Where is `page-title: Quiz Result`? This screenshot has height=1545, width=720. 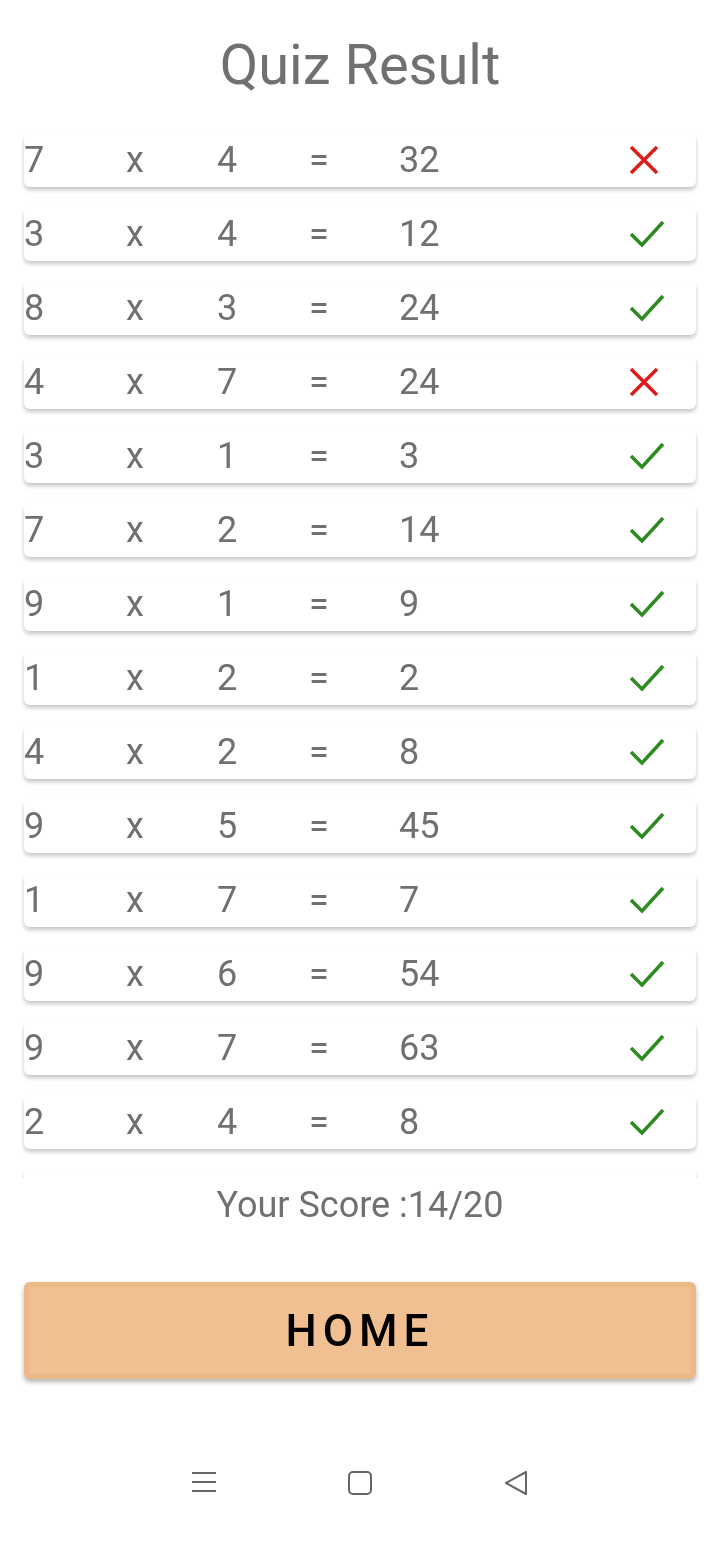 page-title: Quiz Result is located at coordinates (360, 65).